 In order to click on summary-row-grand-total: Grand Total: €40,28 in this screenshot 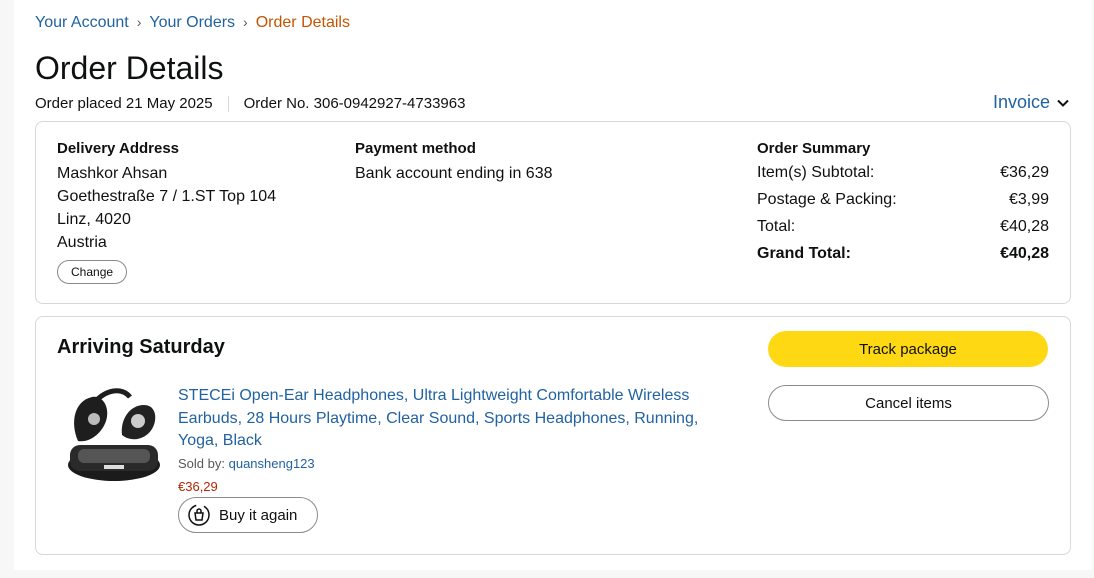, I will do `click(903, 253)`.